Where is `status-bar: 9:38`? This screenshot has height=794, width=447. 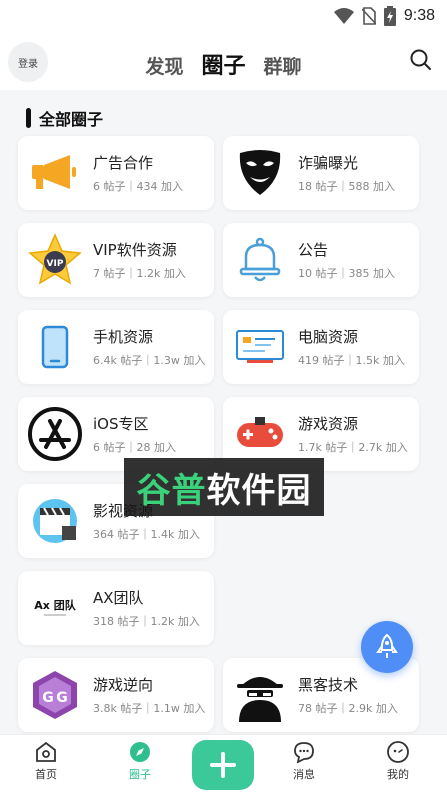 status-bar: 9:38 is located at coordinates (223, 17).